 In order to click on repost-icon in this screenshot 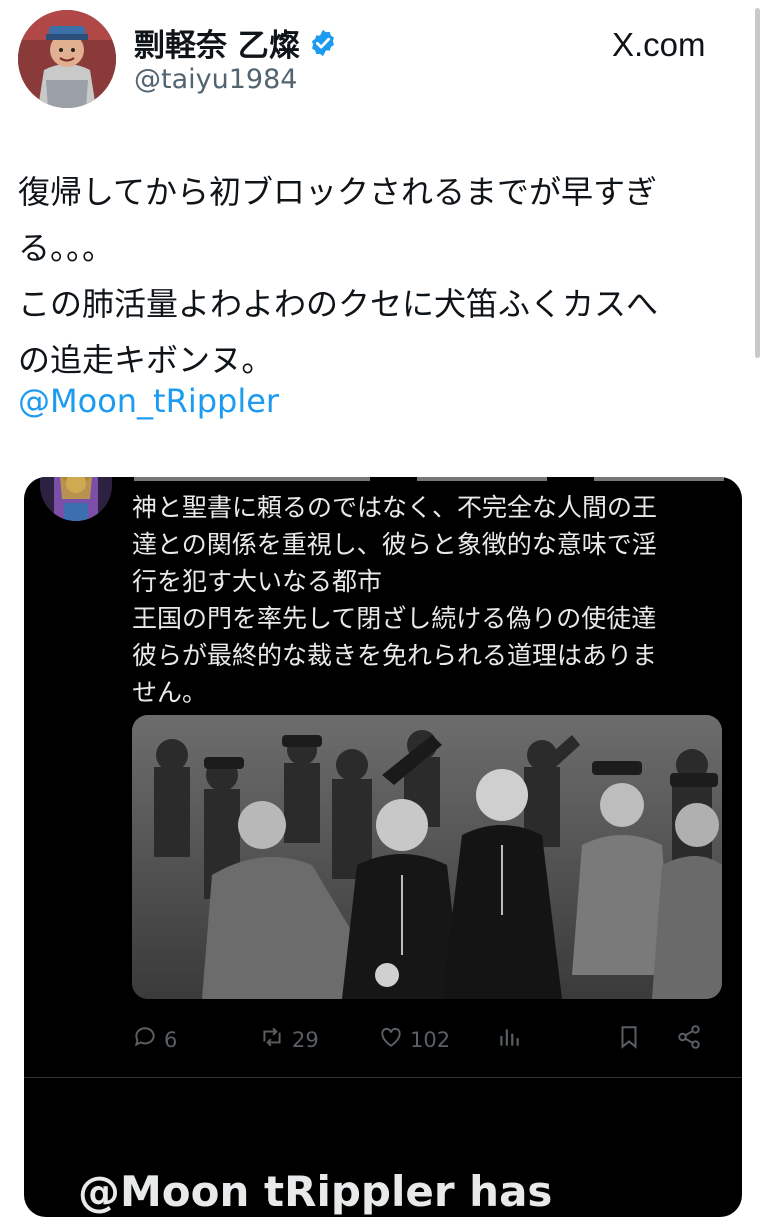, I will do `click(272, 1039)`.